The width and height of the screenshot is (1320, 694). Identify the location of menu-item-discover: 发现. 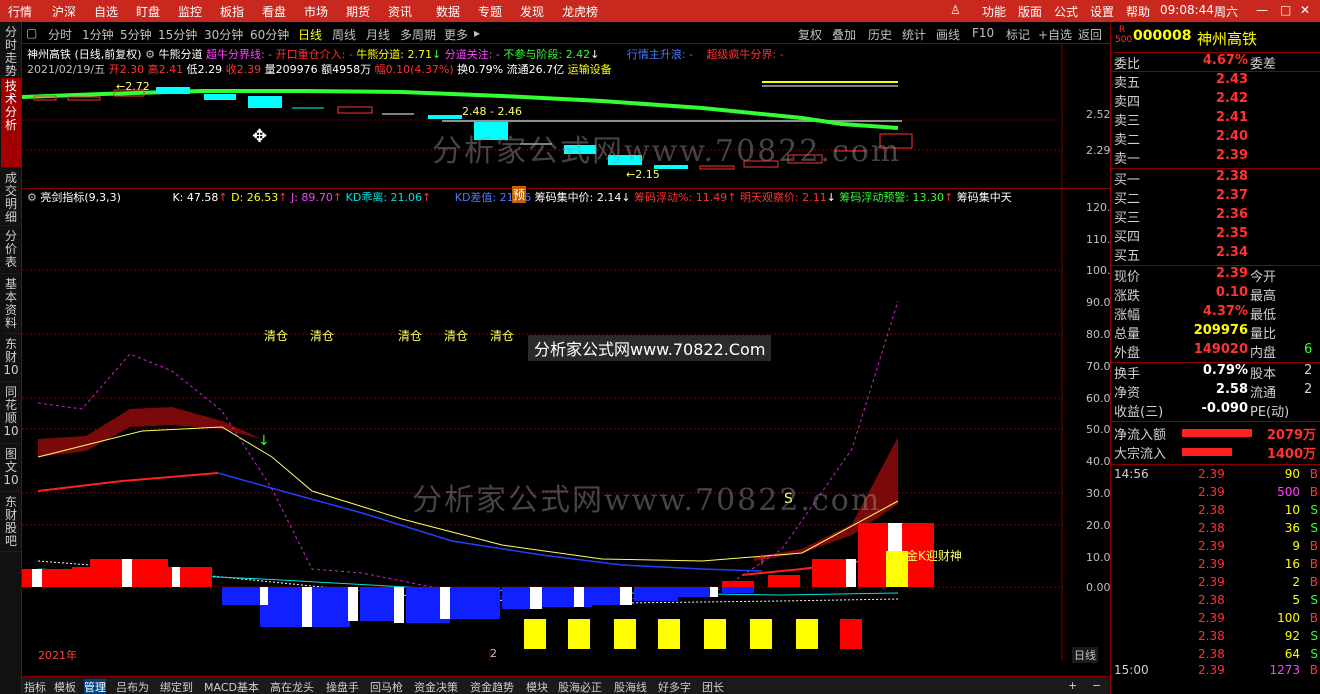
(532, 11).